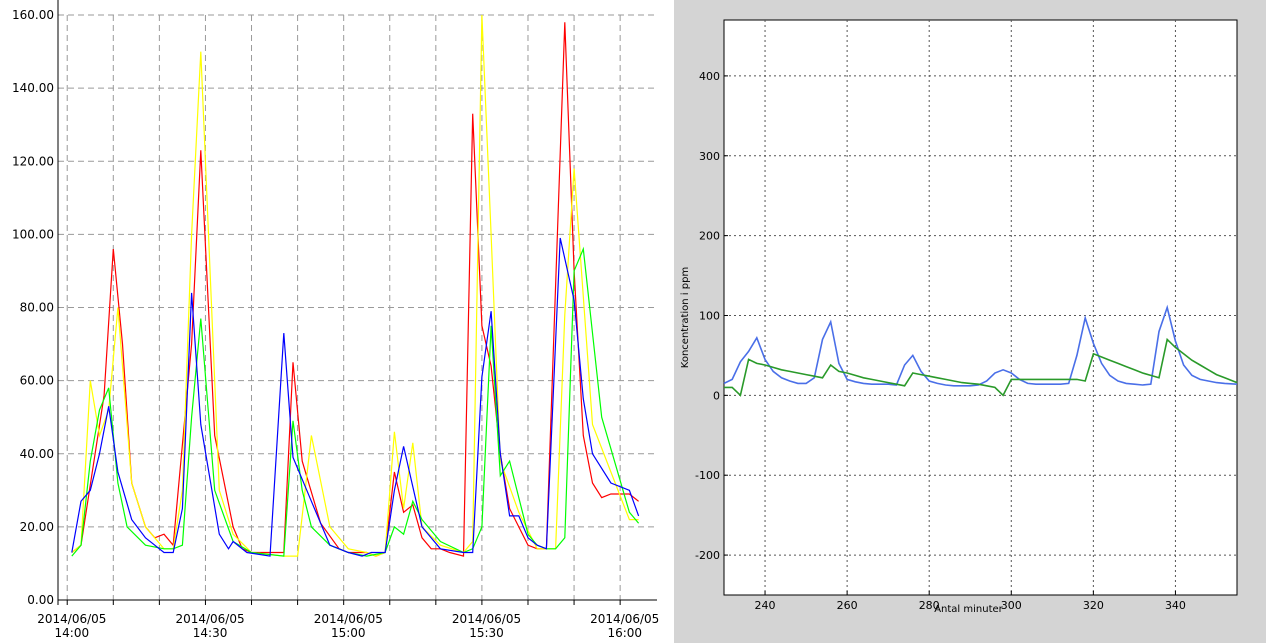  I want to click on x-tick-label: 340, so click(1175, 605).